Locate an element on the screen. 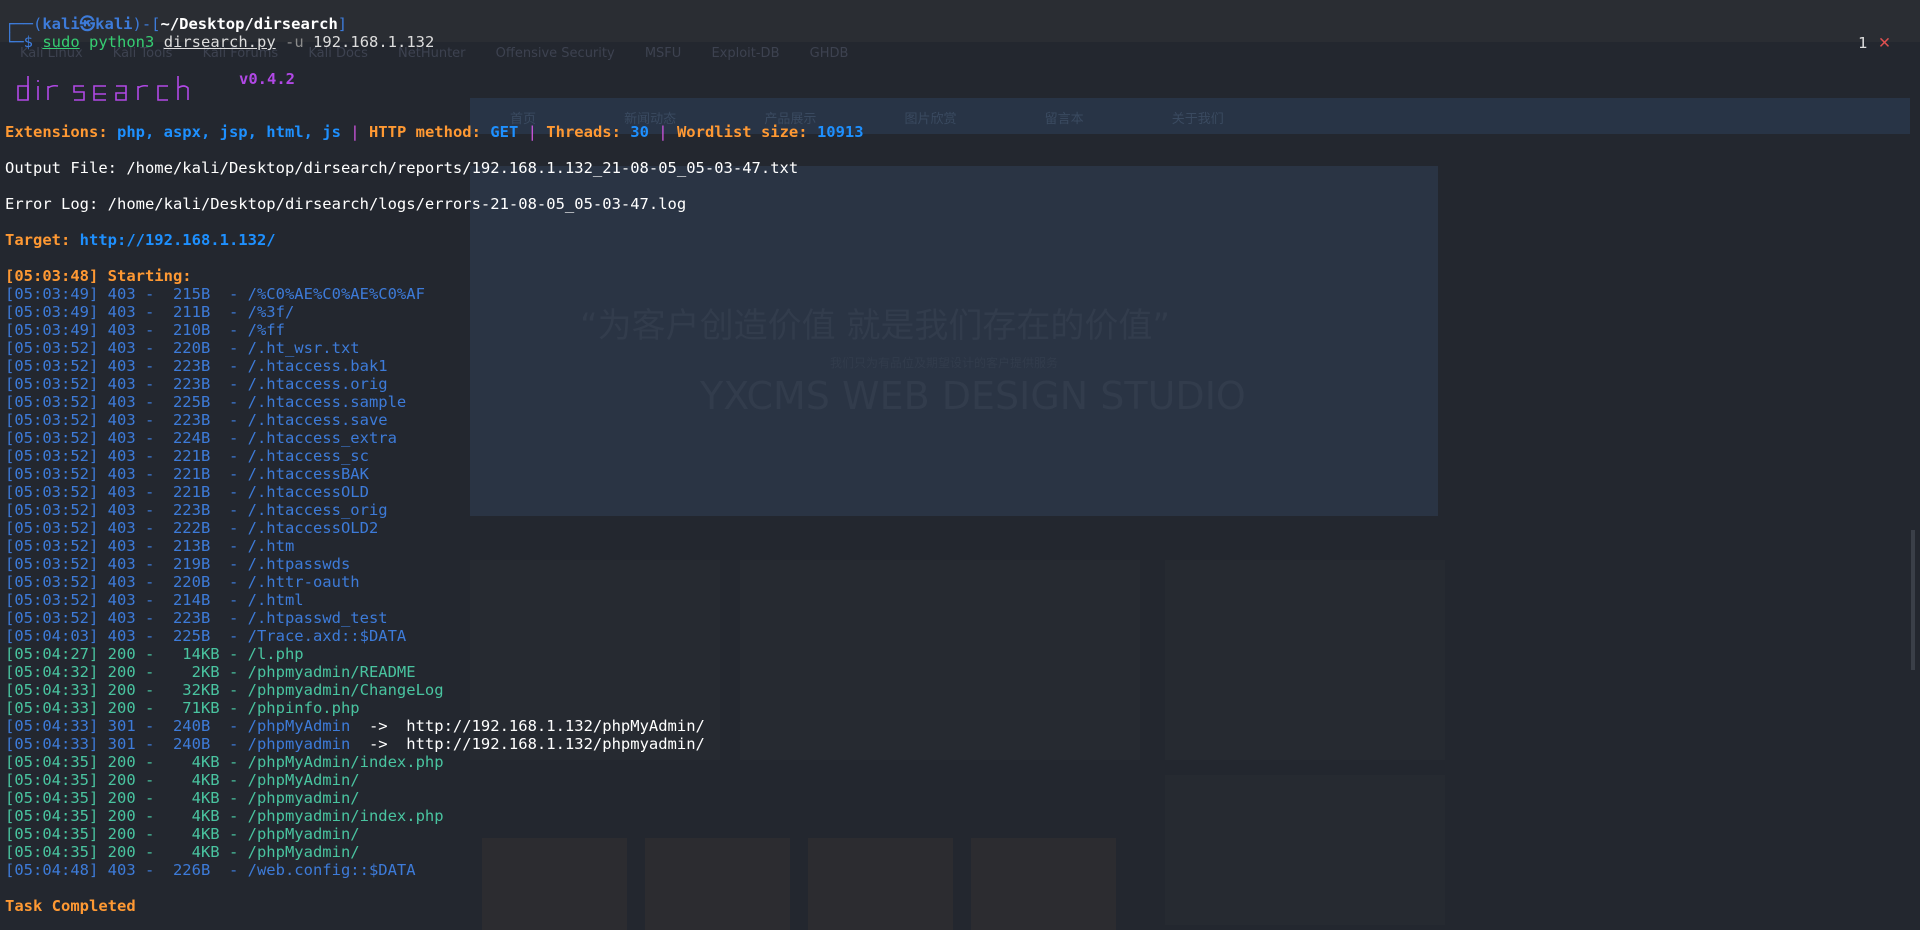 The height and width of the screenshot is (930, 1920). result-row: [05:03:52] 403 - 220B - /.ht_wsr.txt is located at coordinates (182, 348).